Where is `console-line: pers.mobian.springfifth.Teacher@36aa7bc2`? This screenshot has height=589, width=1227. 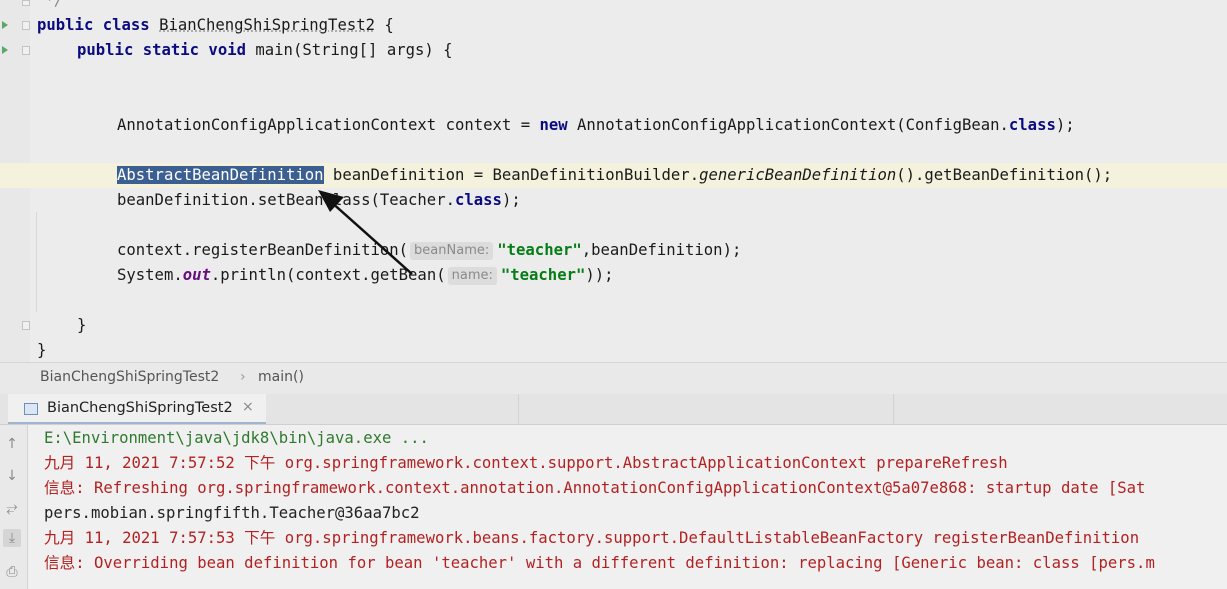
console-line: pers.mobian.springfifth.Teacher@36aa7bc2 is located at coordinates (232, 513).